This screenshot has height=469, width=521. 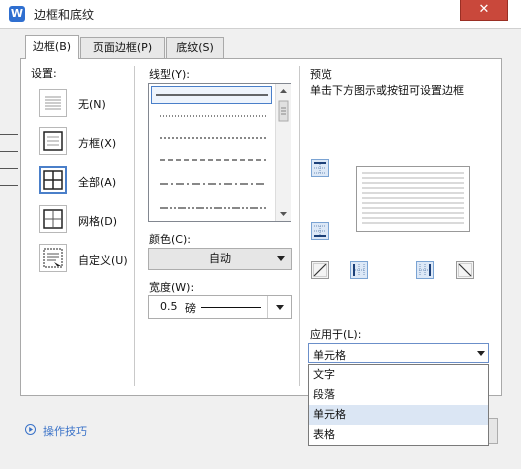 I want to click on width-value: 0.5, so click(x=169, y=306).